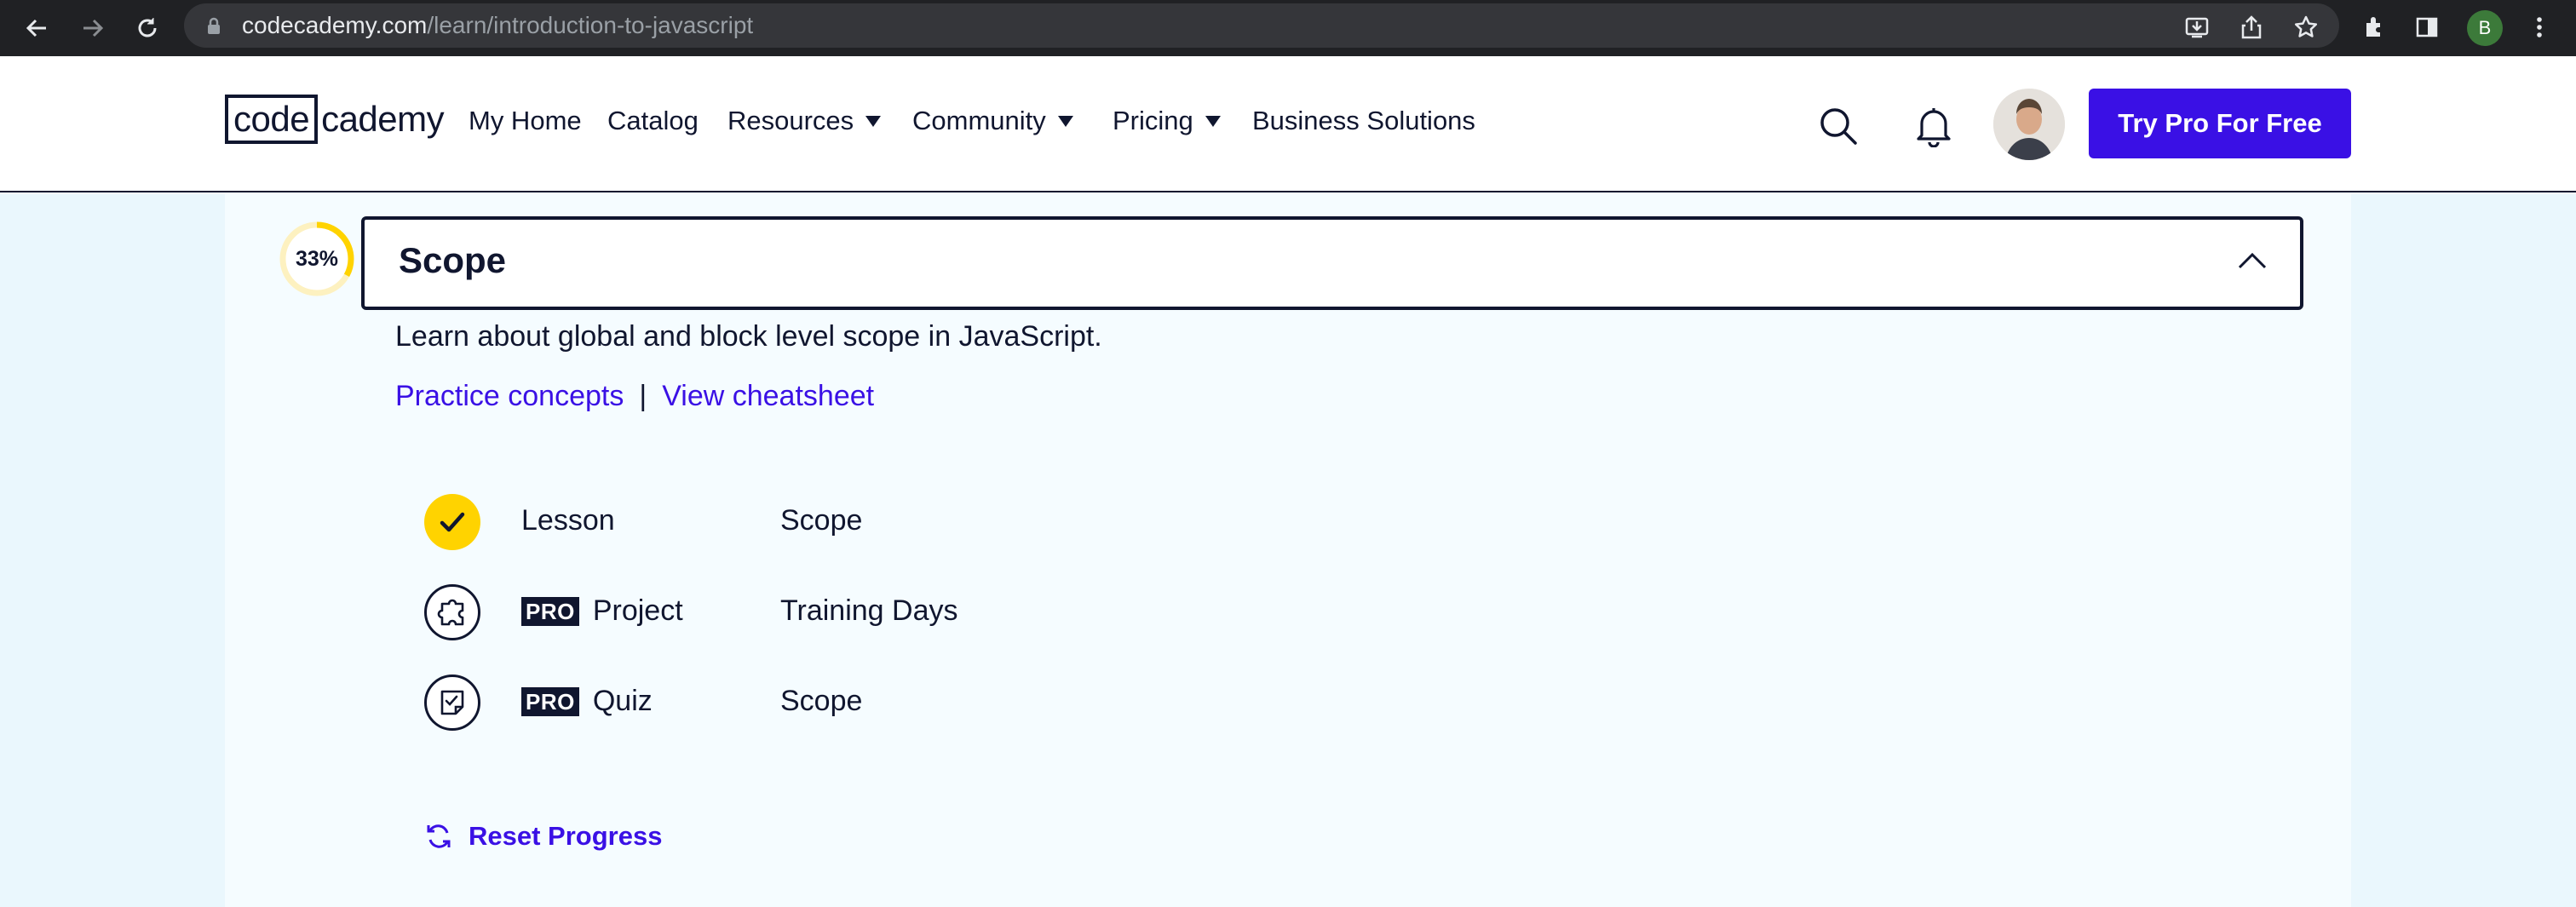 The width and height of the screenshot is (2576, 907). I want to click on reload-icon, so click(148, 28).